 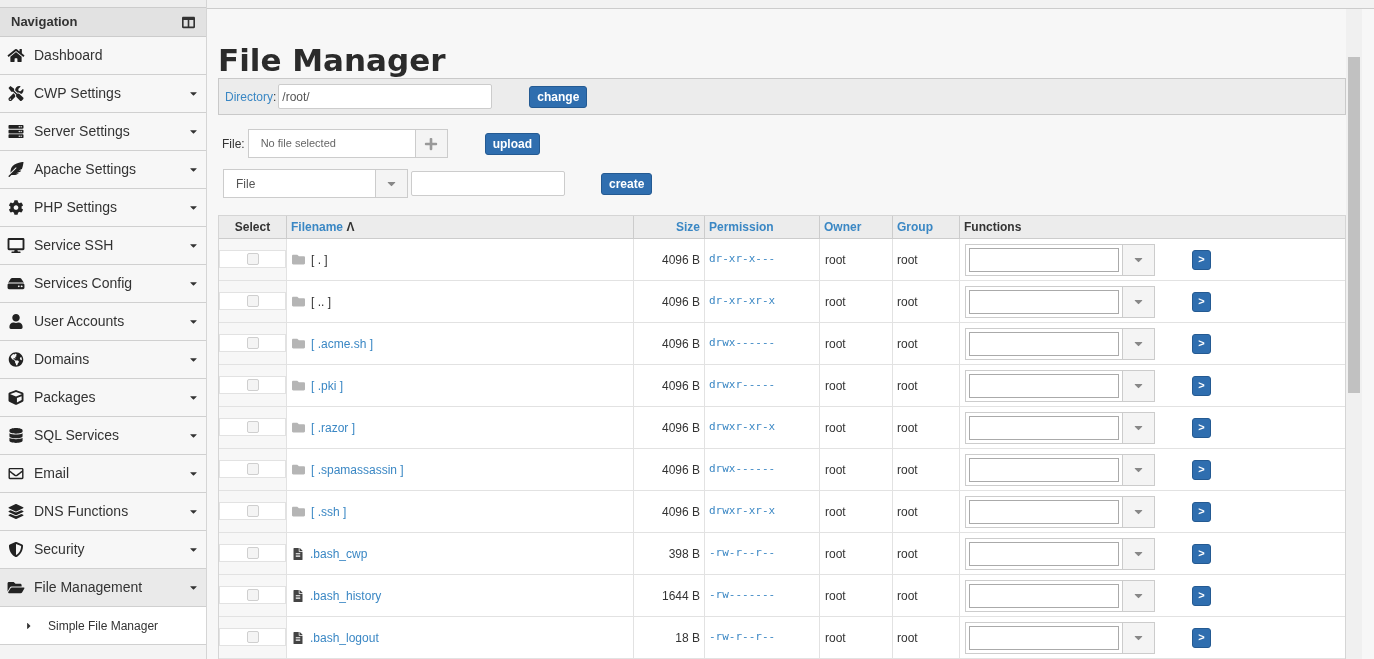 I want to click on change-button: change, so click(x=558, y=96).